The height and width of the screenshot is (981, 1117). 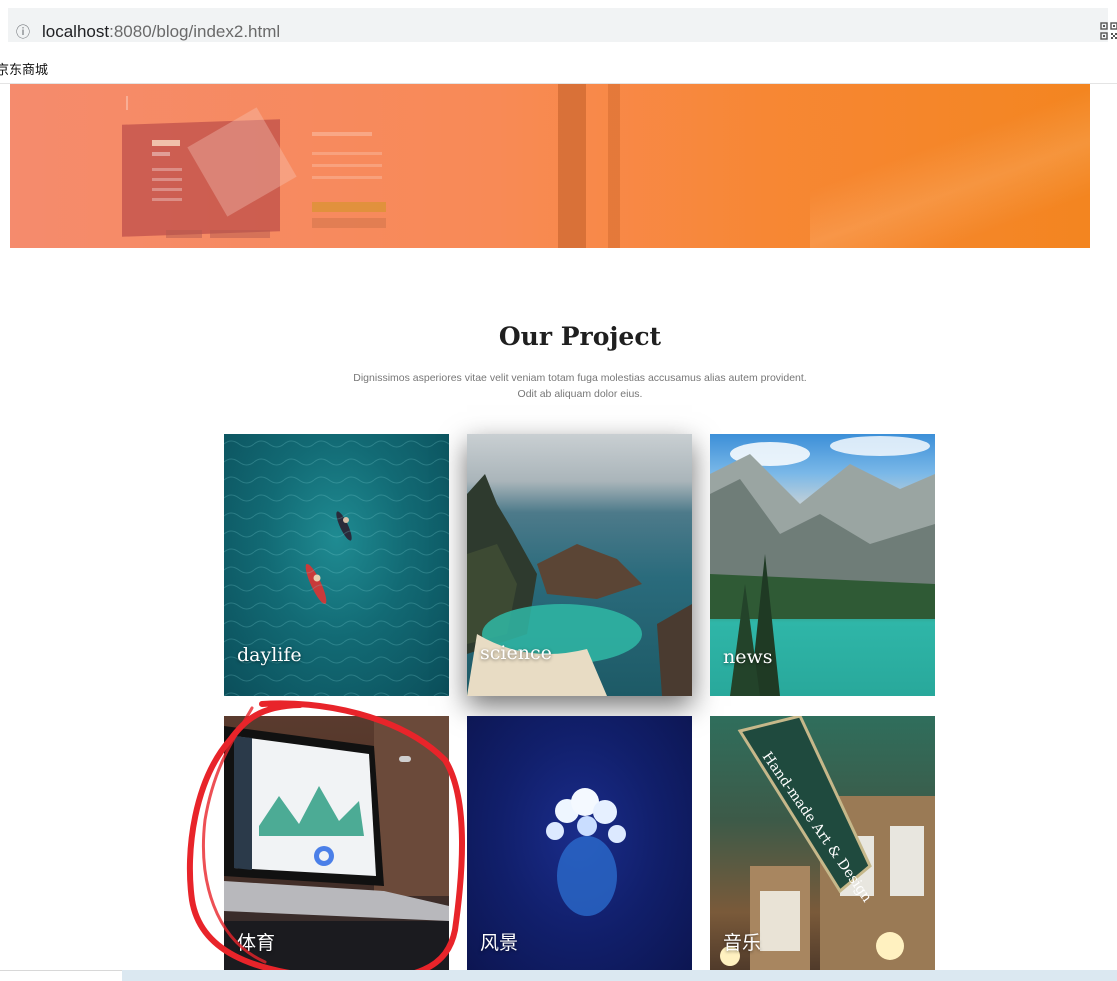 I want to click on project-card-daylife: daylife, so click(x=336, y=565).